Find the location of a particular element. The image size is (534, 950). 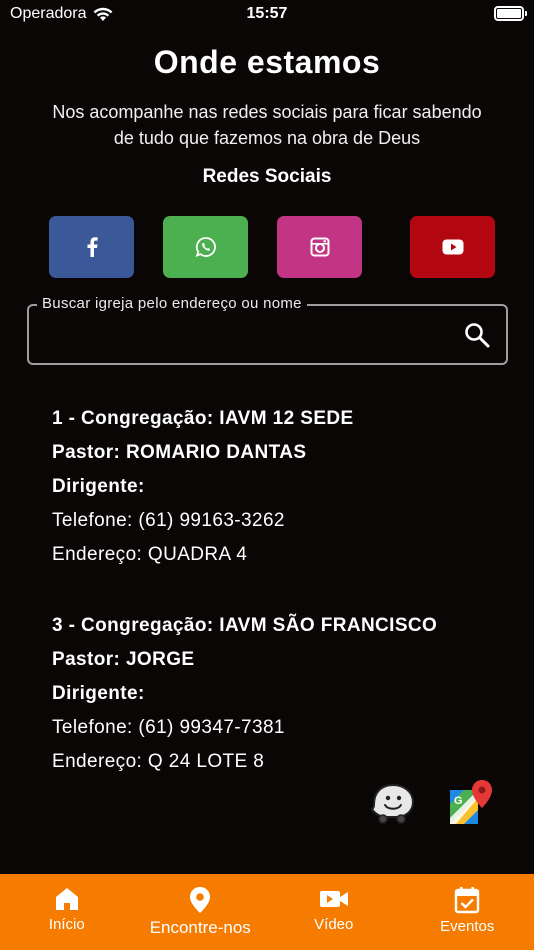

church-pastor: Pastor: JORGE is located at coordinates (123, 659).